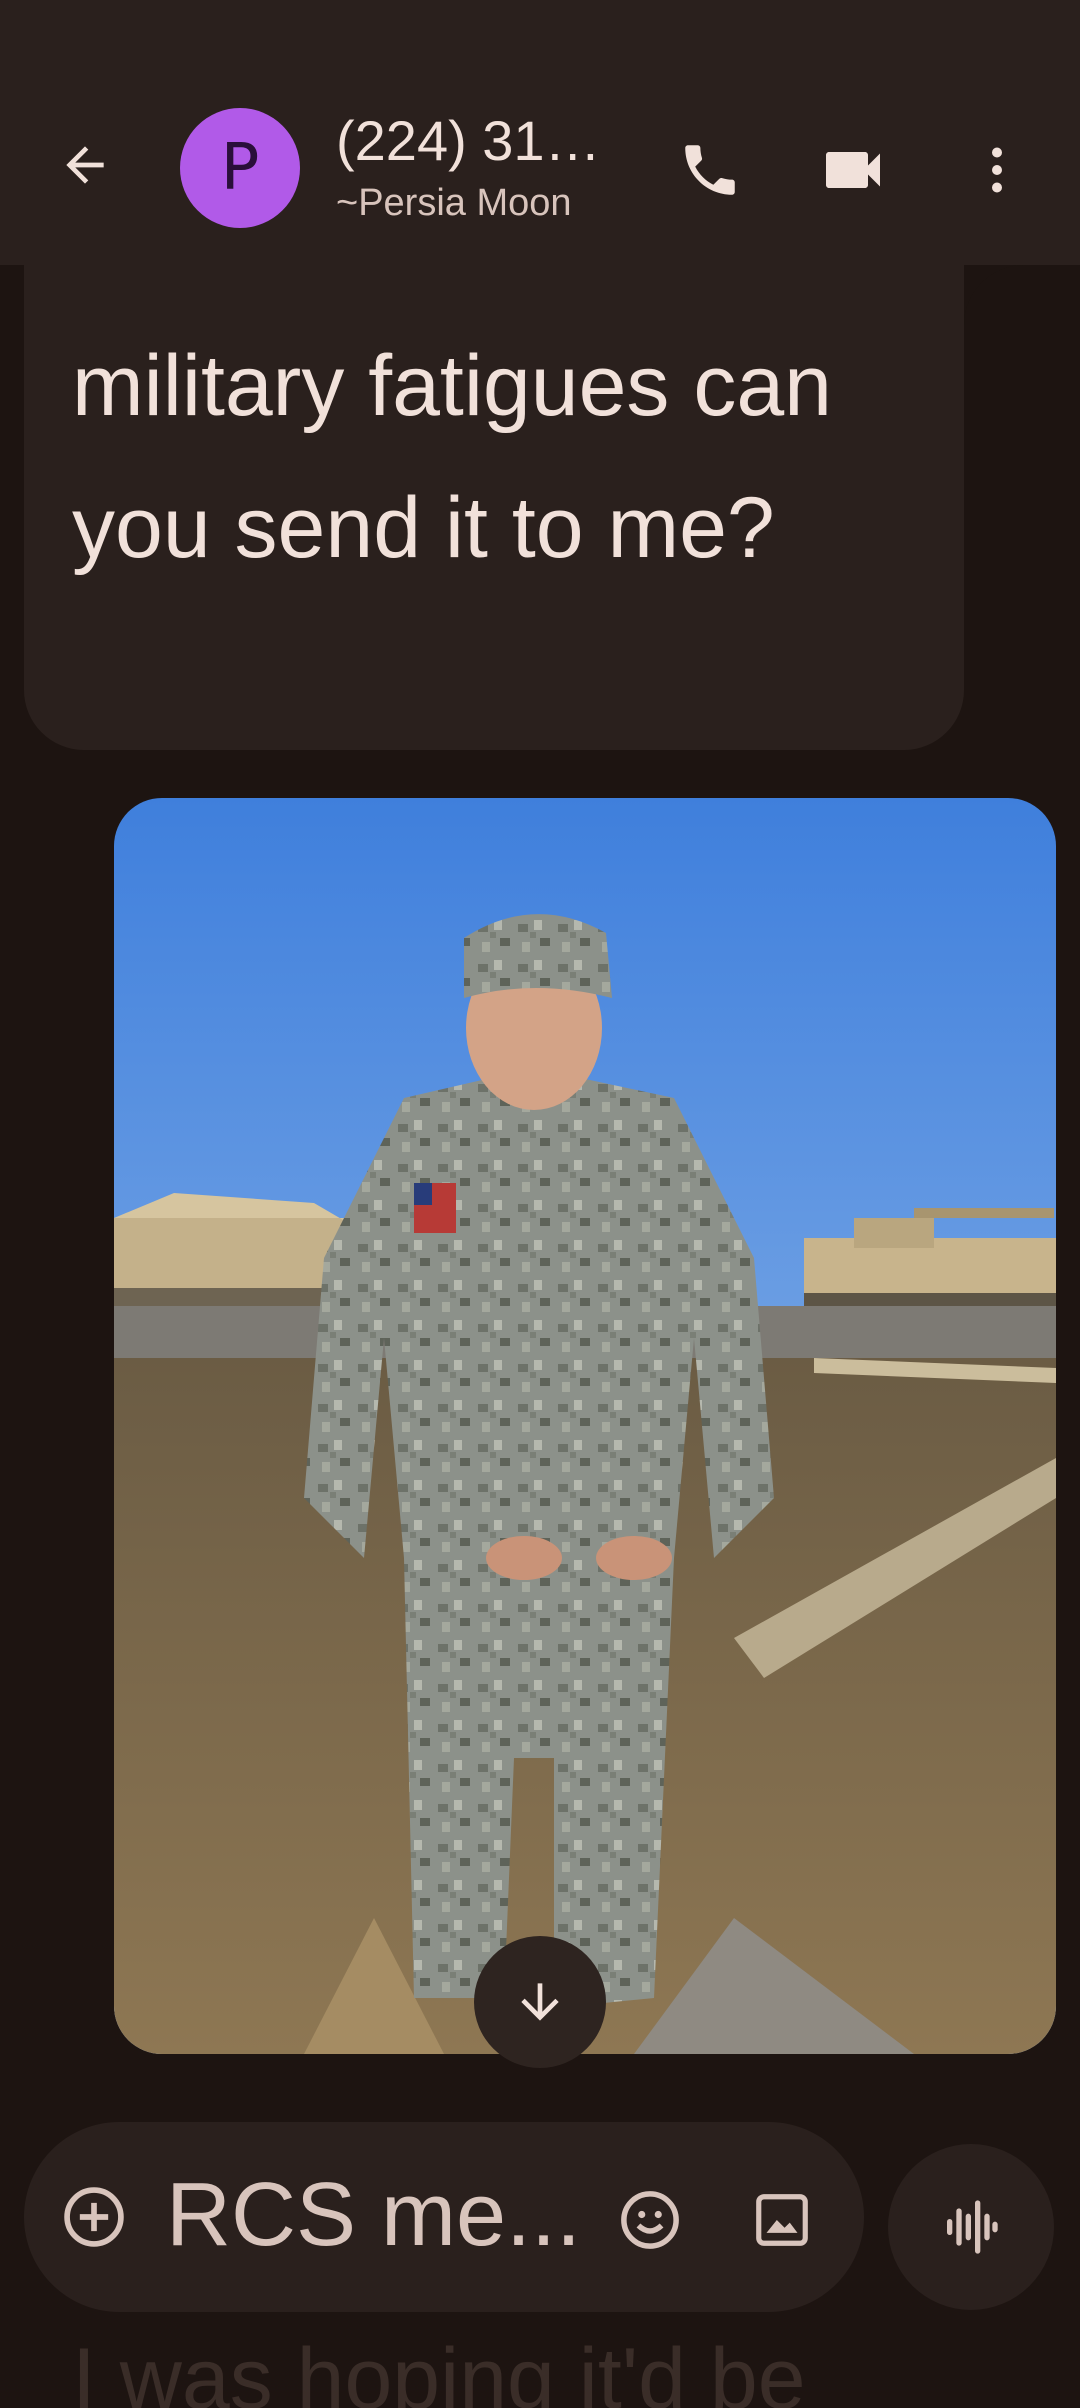  I want to click on gallery-button, so click(782, 2220).